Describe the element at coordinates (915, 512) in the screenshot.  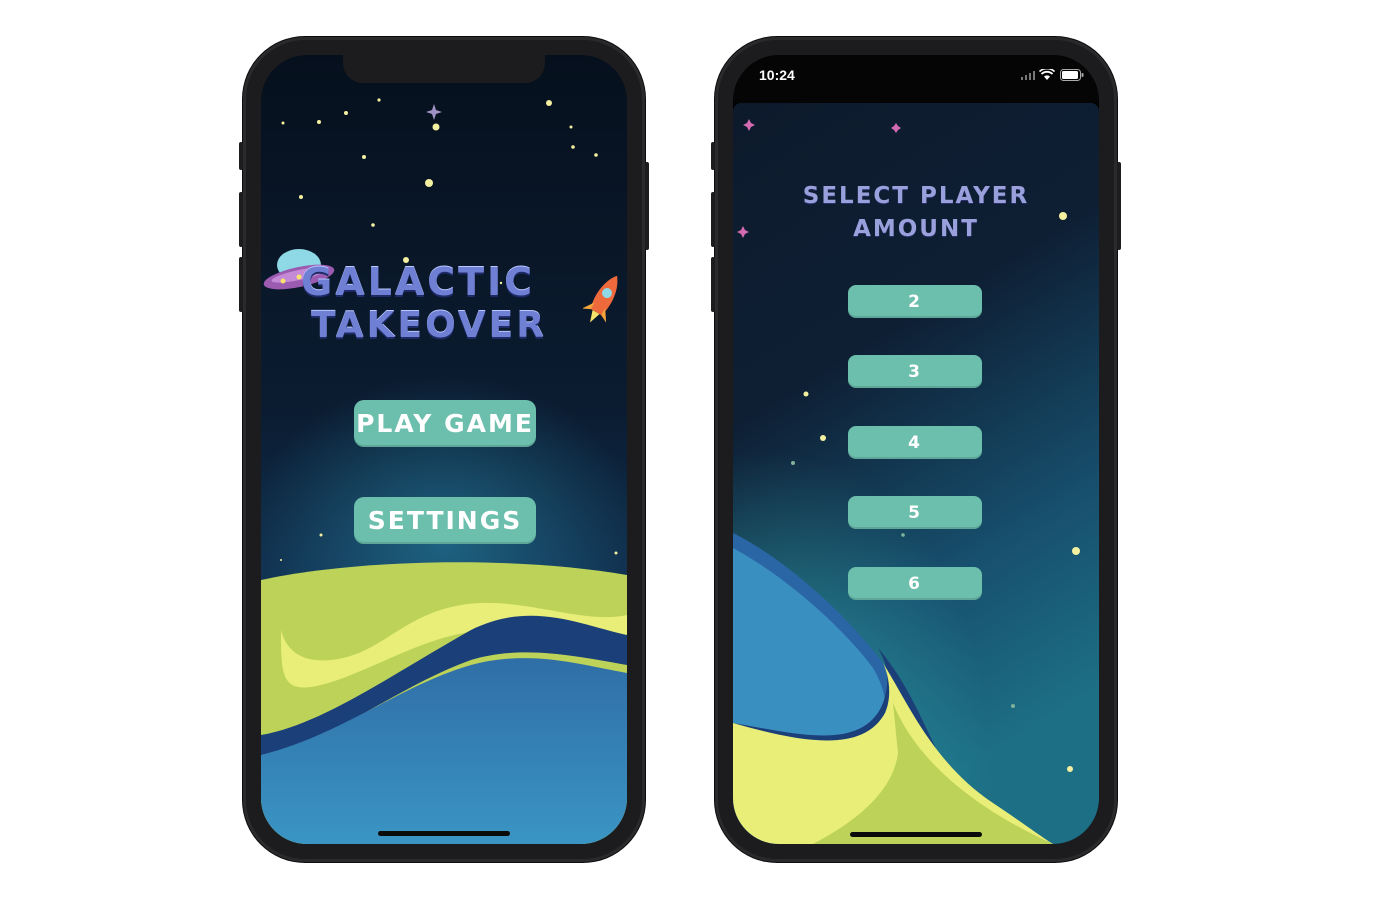
I see `player-amount-5-button: 5` at that location.